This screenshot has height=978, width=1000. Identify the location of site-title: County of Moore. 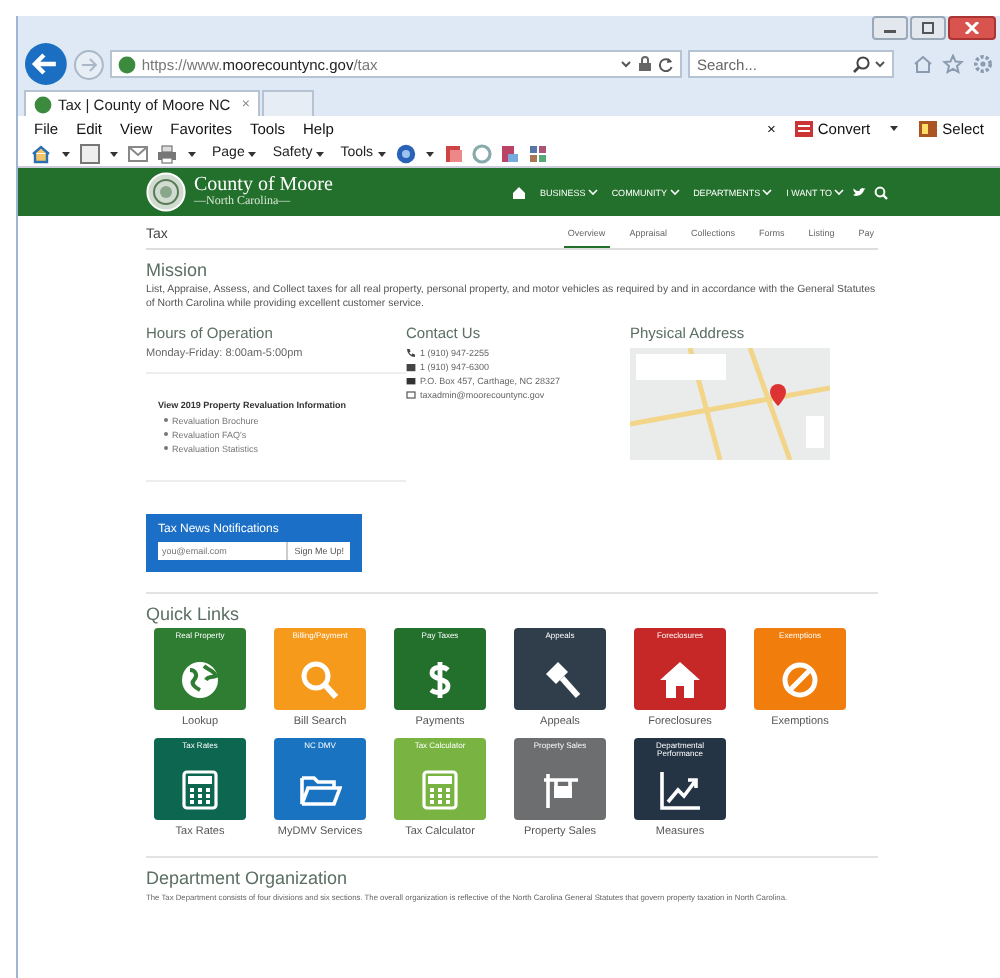
(263, 186).